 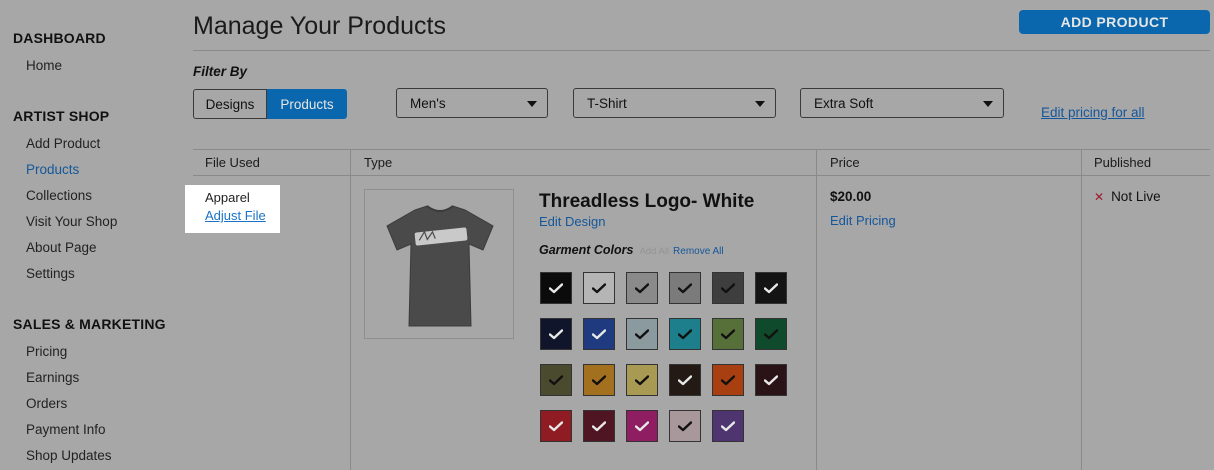 I want to click on sidebar-item-about-page: About Page, so click(x=61, y=247).